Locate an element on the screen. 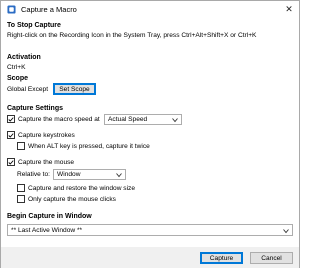 Image resolution: width=320 pixels, height=268 pixels. keystrokes-checkbox: Capture keystrokes is located at coordinates (41, 135).